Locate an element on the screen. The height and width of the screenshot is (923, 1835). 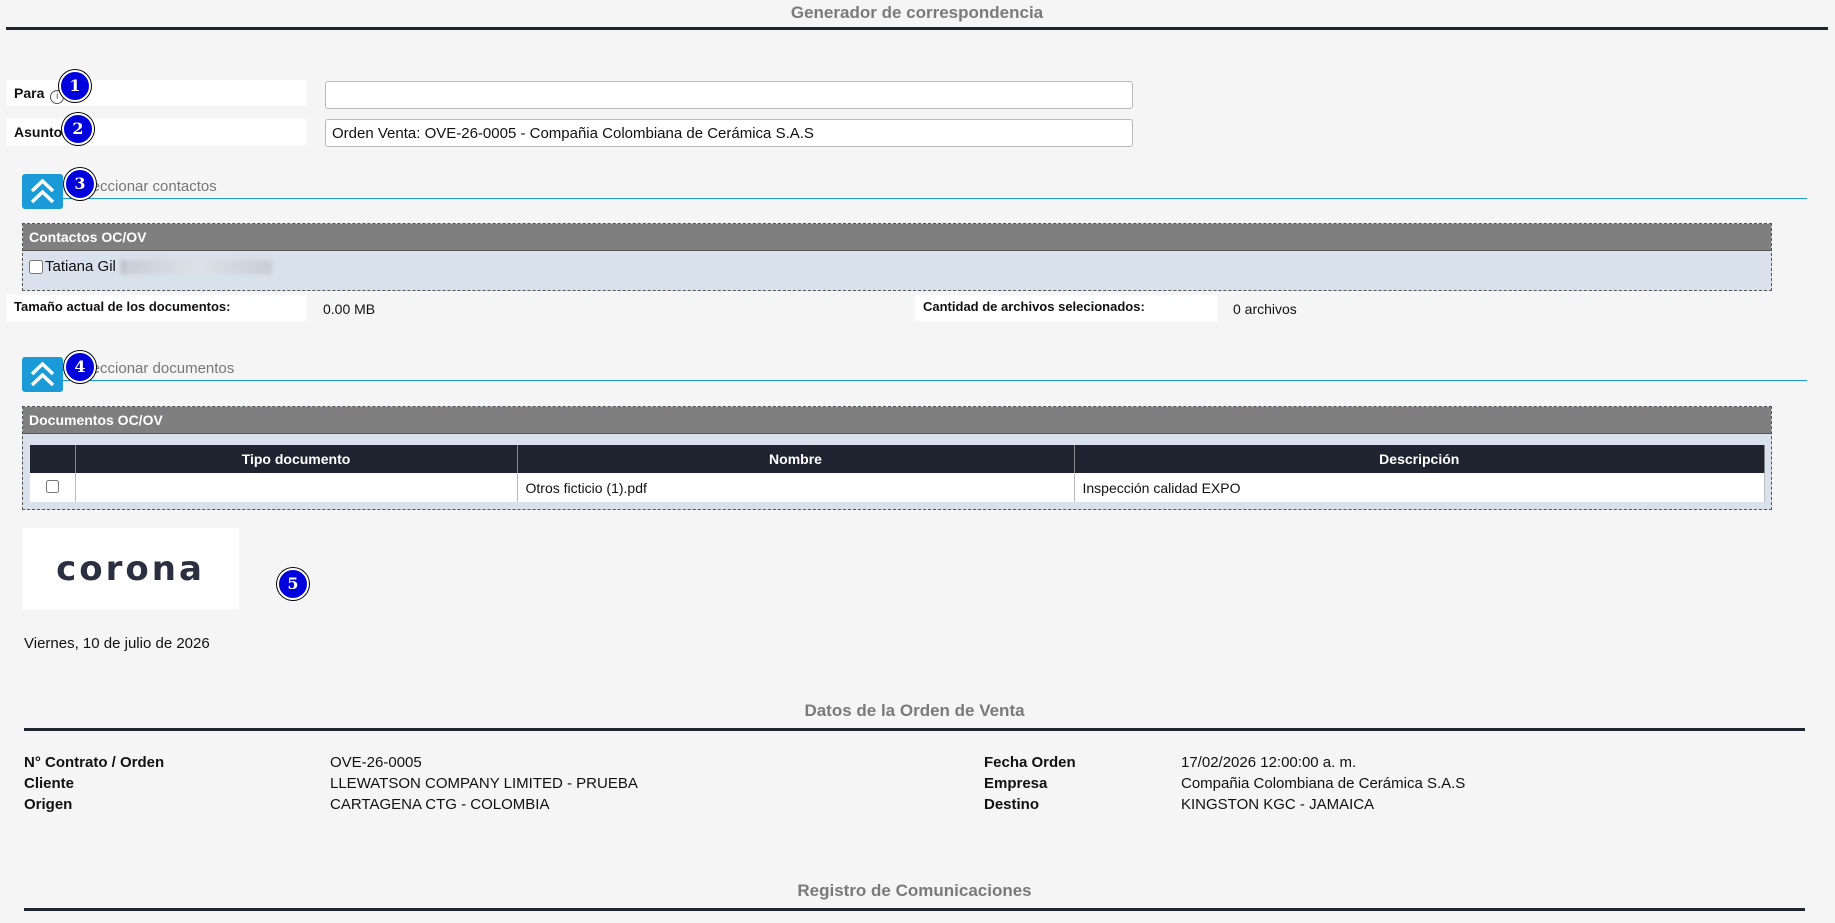
column-header-tipo: Tipo documento is located at coordinates (296, 459).